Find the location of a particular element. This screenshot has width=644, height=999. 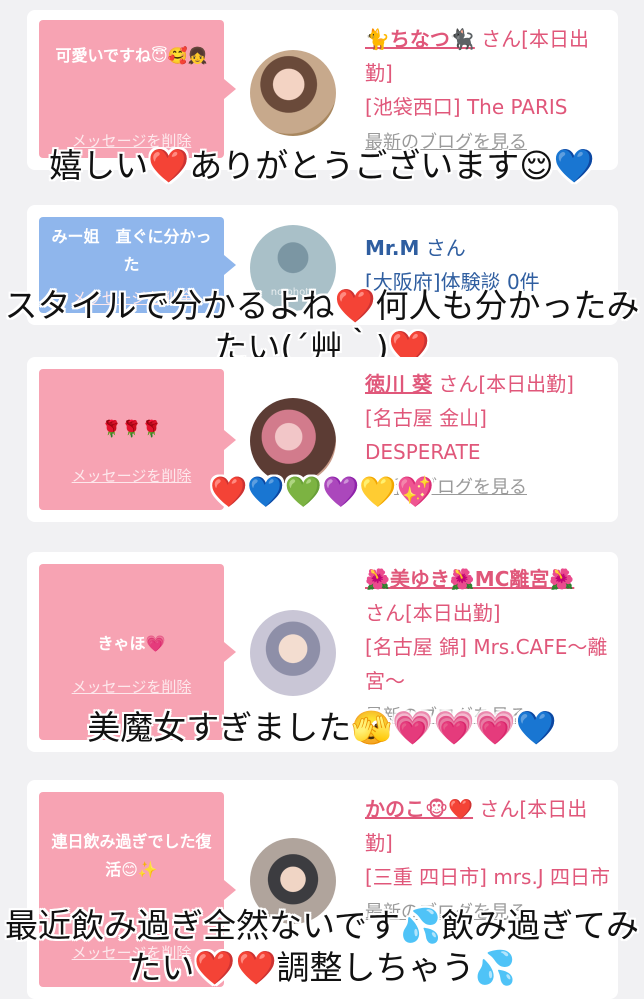

message-bubble: 可愛いですね😇🥰👧 メッセージを削除 is located at coordinates (137, 89).